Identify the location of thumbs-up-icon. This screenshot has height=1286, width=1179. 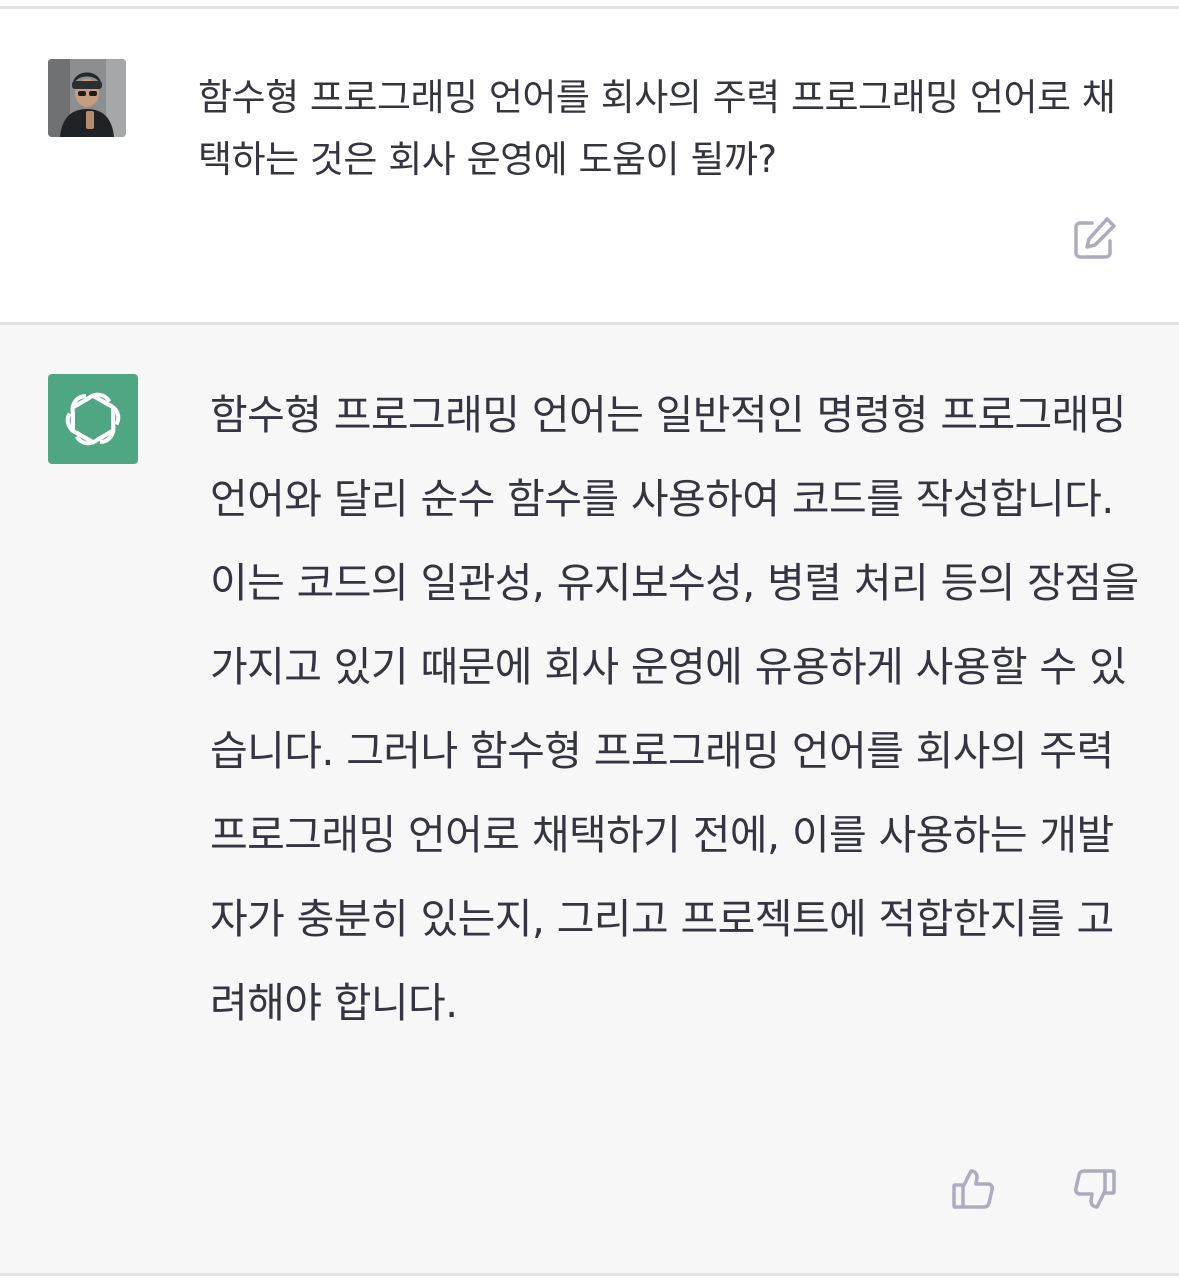
(973, 1189).